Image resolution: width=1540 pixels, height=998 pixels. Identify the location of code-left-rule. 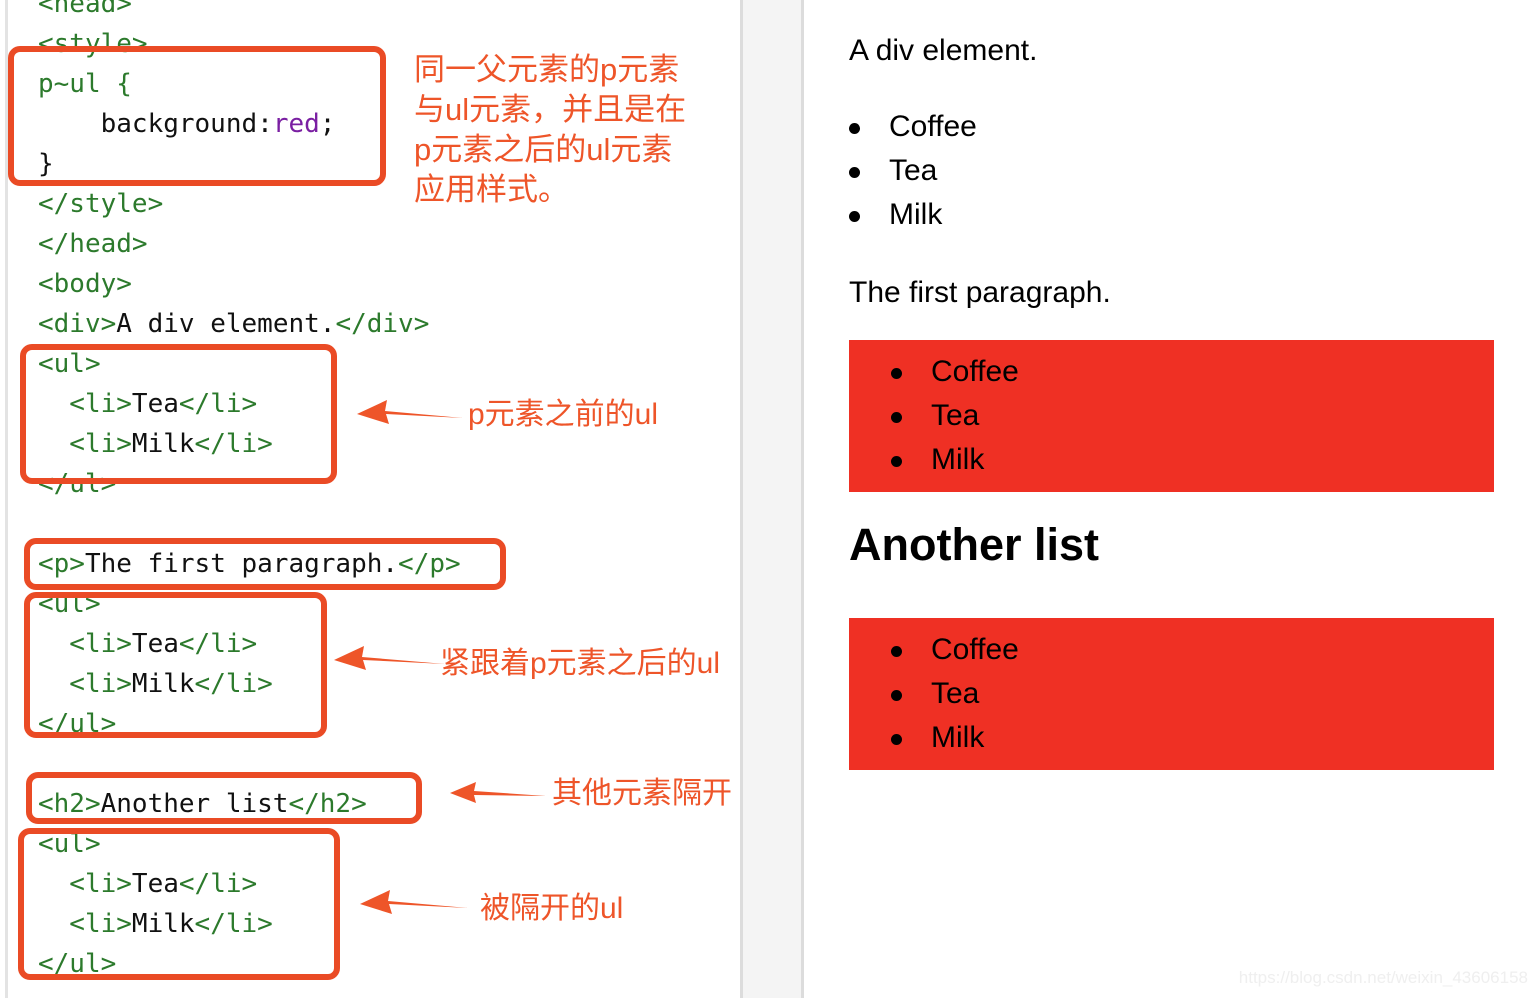
(6, 499).